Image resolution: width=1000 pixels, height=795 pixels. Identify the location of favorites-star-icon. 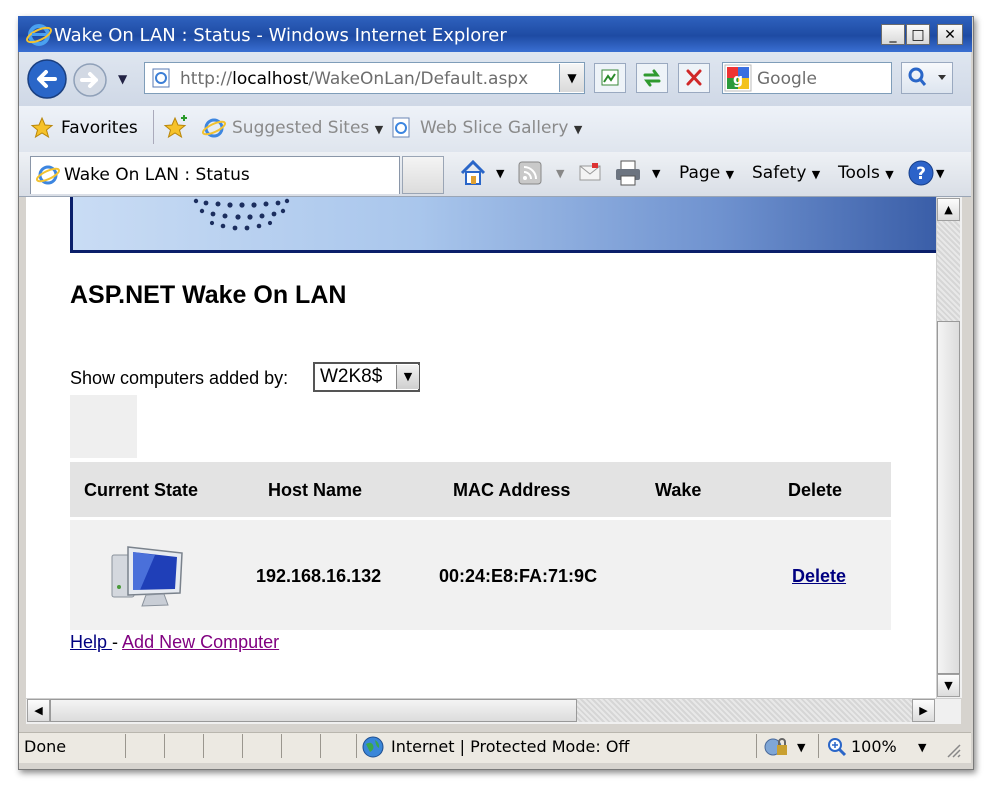
(42, 127).